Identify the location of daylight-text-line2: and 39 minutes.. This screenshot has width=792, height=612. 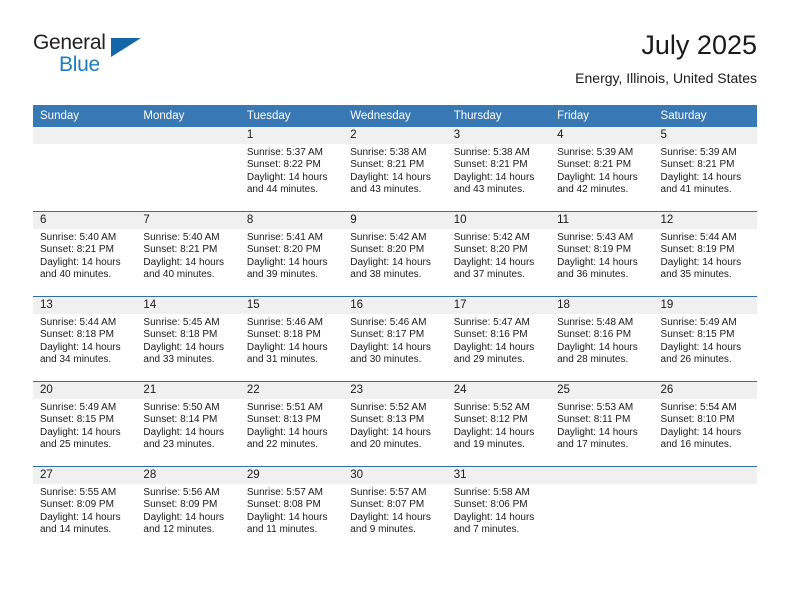
(282, 275).